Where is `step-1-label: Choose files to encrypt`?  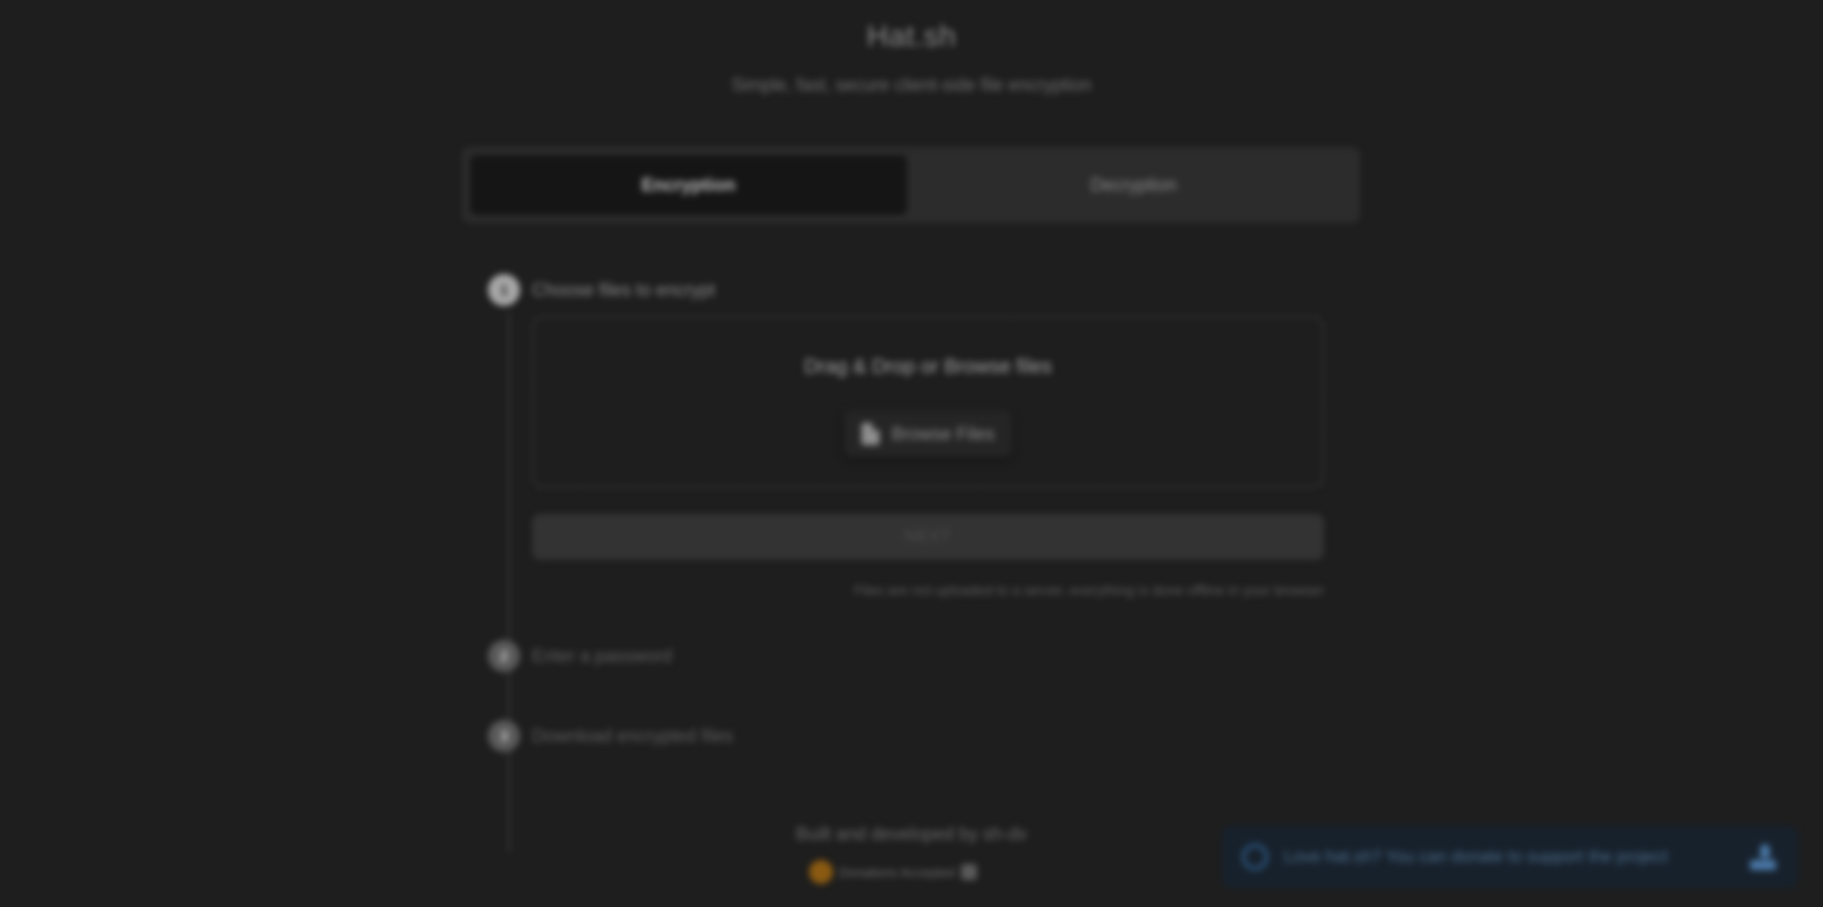 step-1-label: Choose files to encrypt is located at coordinates (624, 289).